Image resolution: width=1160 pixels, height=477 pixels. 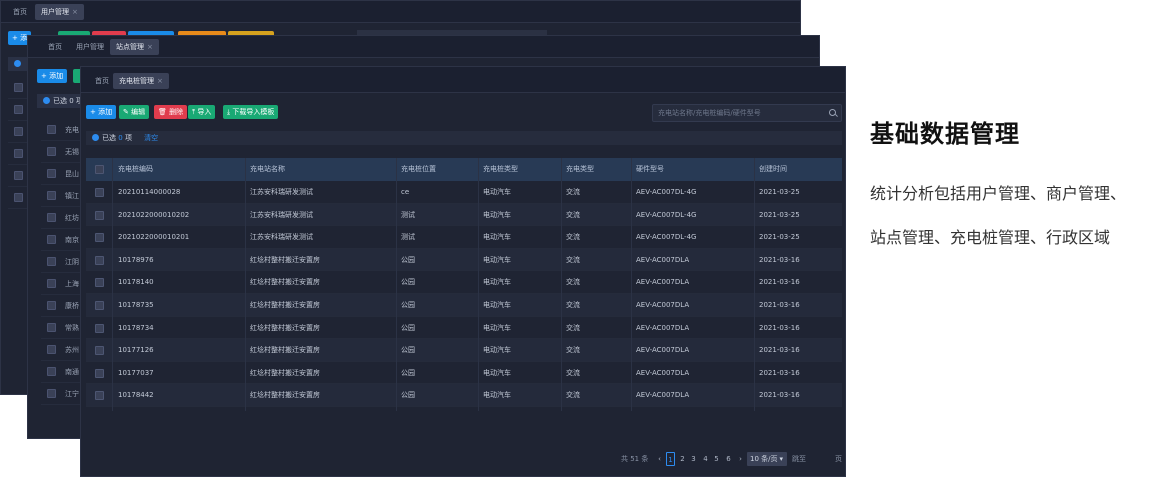 I want to click on search-placeholder: 充电站名称/充电桩编码/硬件型号, so click(x=709, y=113).